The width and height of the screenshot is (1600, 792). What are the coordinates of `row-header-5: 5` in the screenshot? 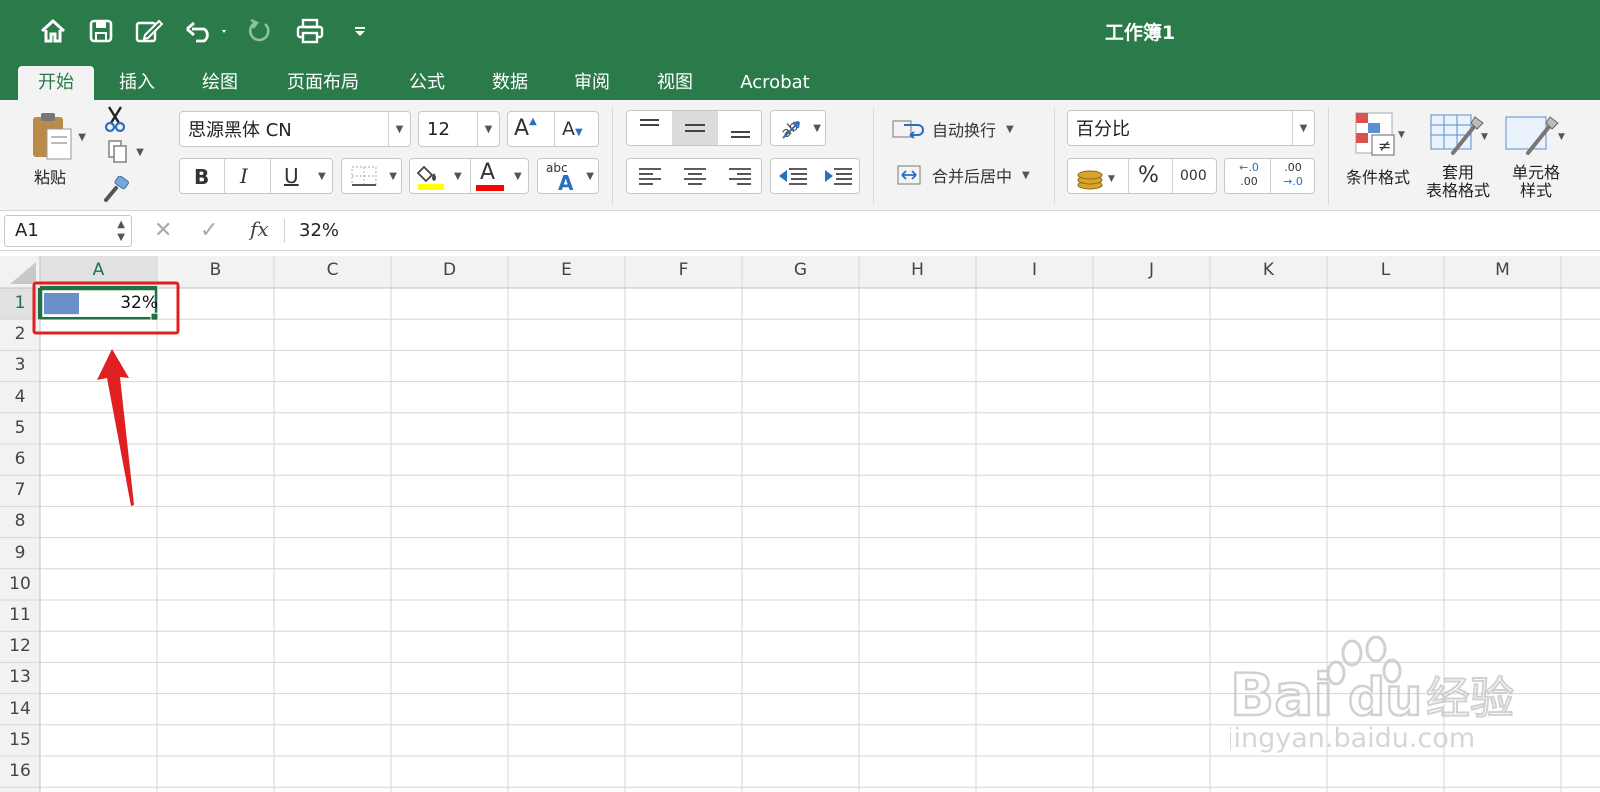 It's located at (20, 428).